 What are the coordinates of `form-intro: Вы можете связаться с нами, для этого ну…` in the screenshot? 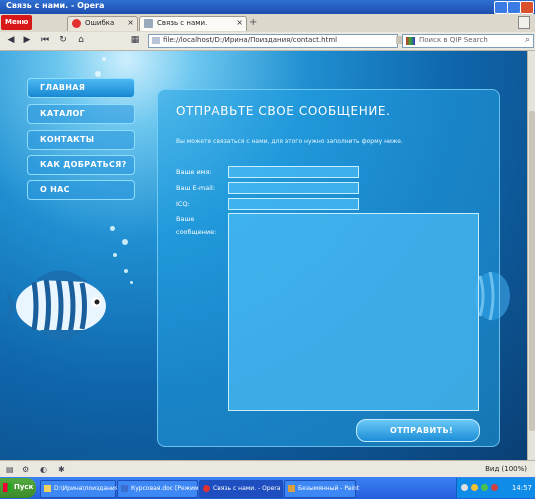 It's located at (289, 141).